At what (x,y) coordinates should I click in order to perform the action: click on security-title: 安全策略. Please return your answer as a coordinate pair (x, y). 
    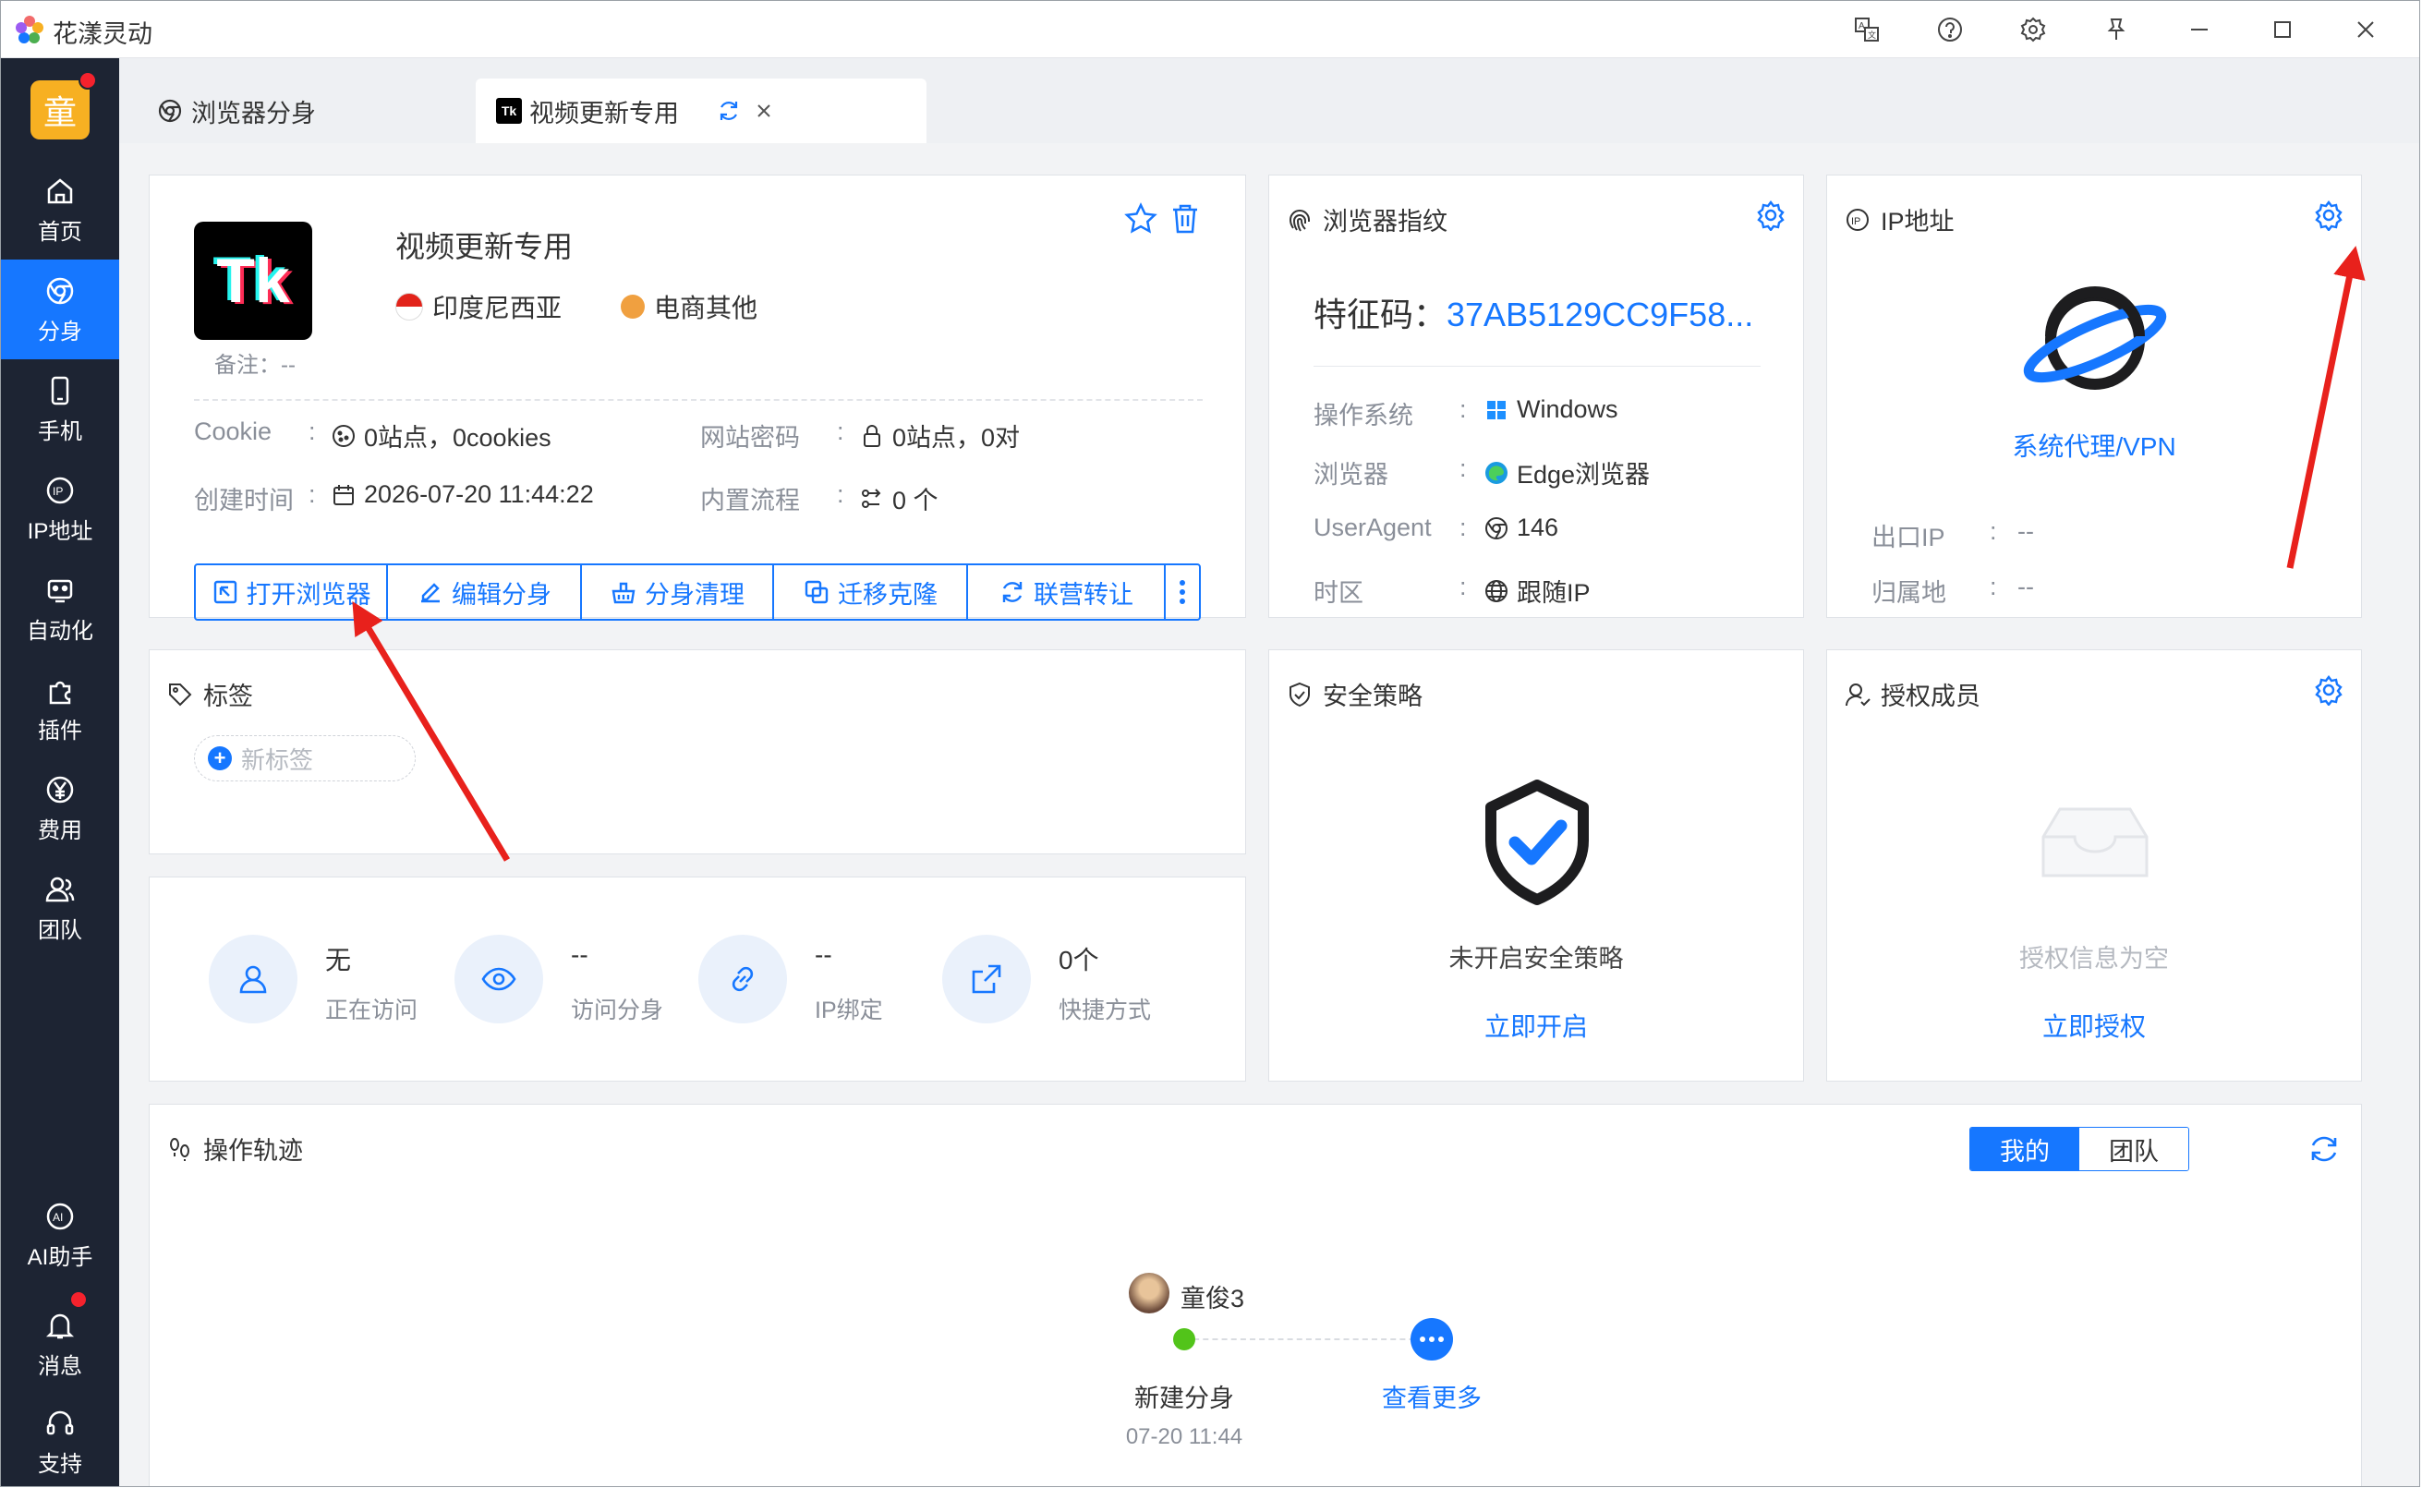
    Looking at the image, I should click on (1355, 694).